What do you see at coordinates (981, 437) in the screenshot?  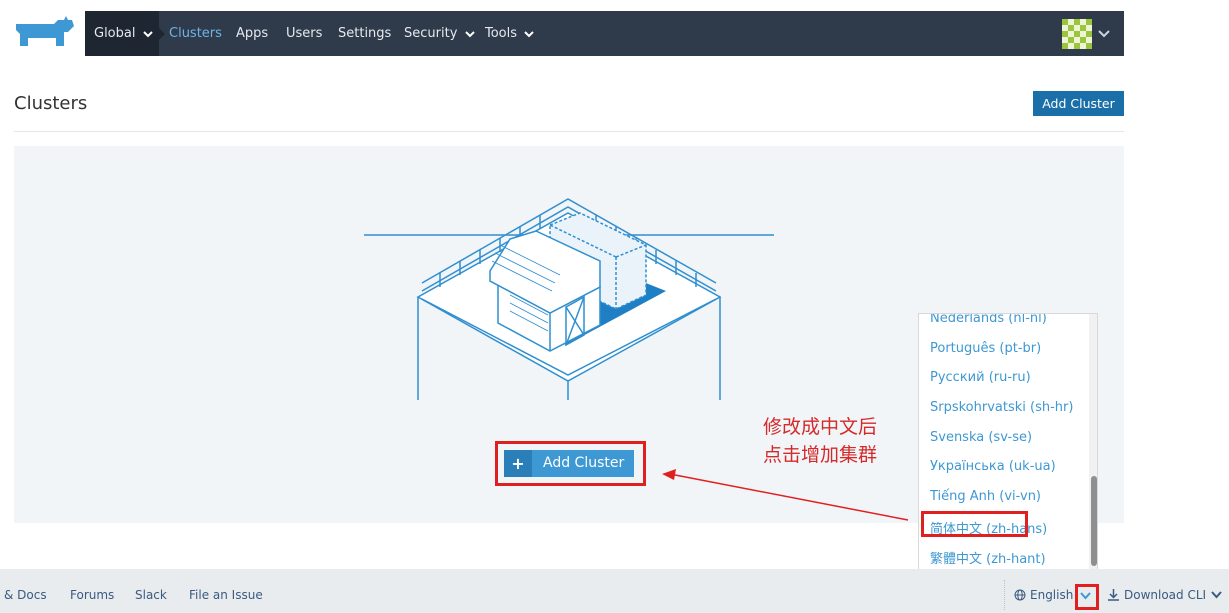 I see `language-option: Svenska (sv-se)` at bounding box center [981, 437].